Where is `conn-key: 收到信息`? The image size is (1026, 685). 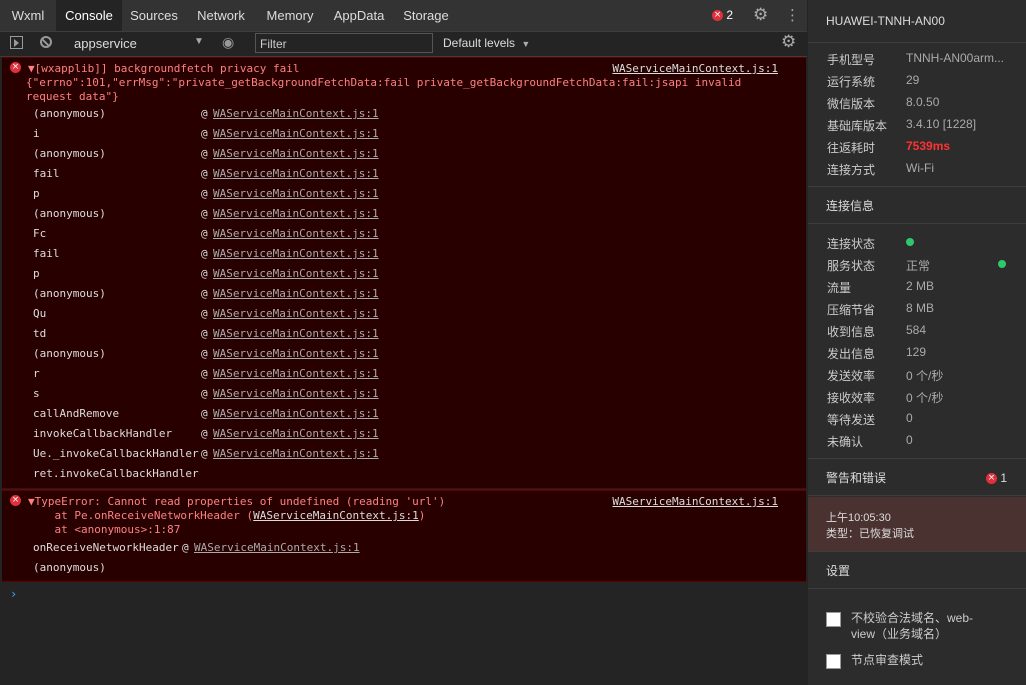 conn-key: 收到信息 is located at coordinates (851, 332).